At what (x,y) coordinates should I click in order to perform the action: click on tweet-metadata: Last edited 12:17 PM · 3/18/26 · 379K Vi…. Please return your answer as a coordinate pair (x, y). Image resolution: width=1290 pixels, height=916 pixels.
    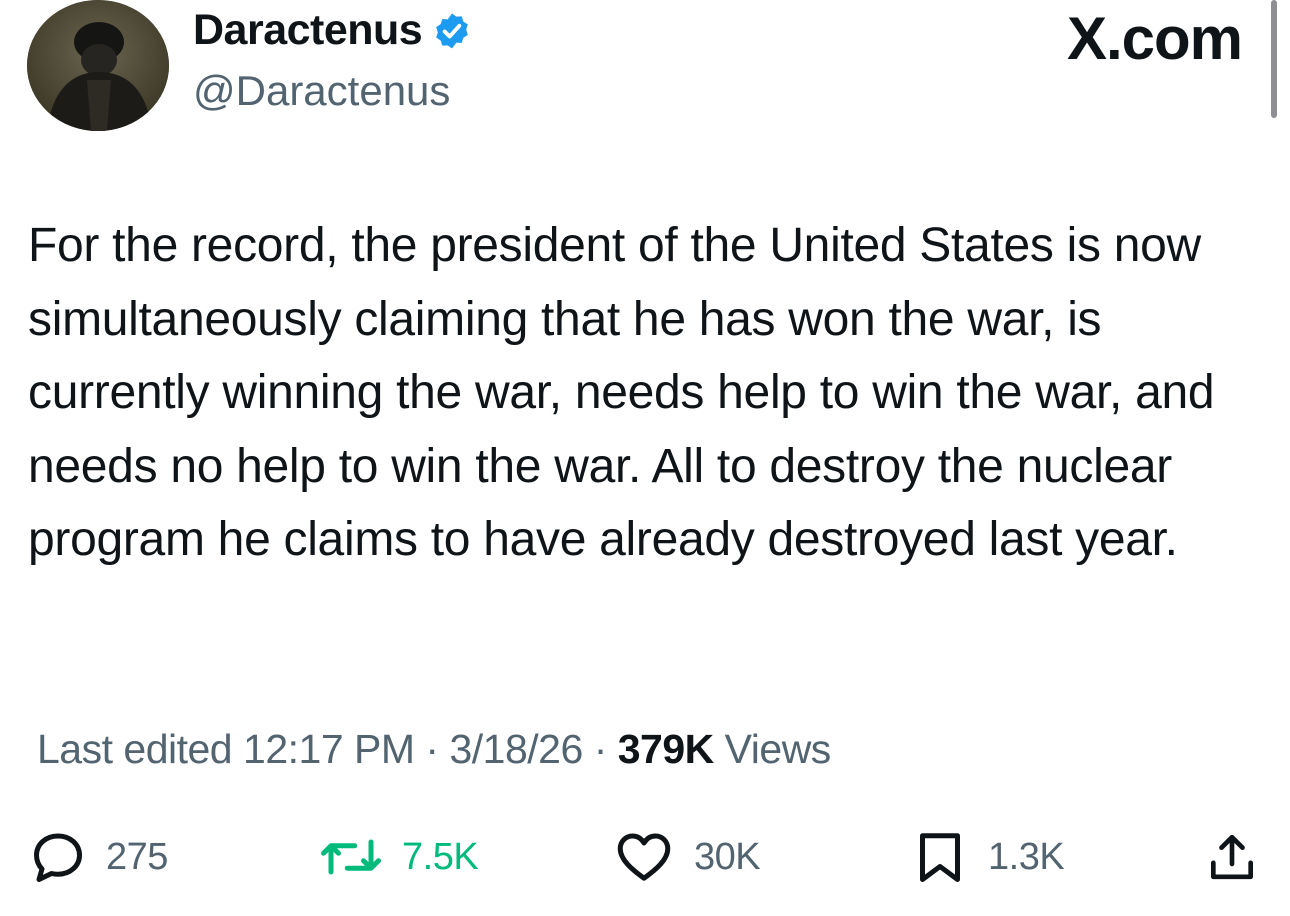
    Looking at the image, I should click on (434, 749).